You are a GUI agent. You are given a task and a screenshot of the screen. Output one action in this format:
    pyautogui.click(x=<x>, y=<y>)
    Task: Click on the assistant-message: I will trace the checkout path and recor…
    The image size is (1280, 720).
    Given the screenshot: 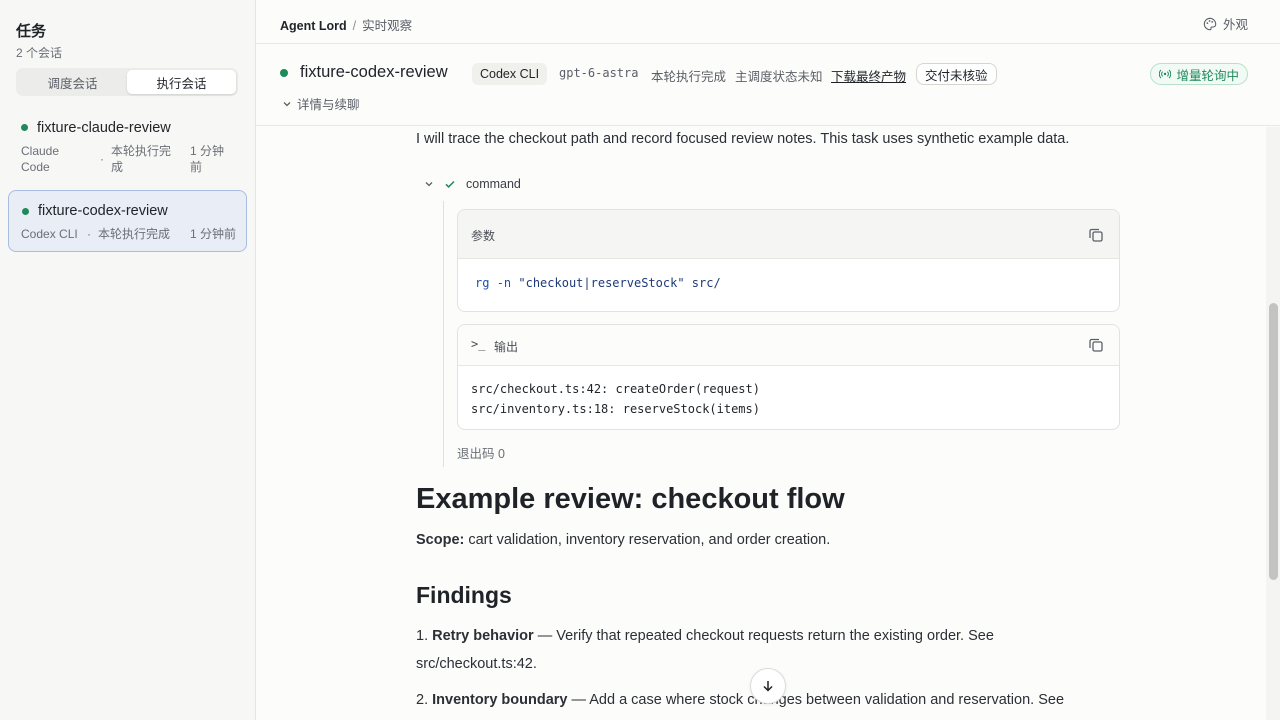 What is the action you would take?
    pyautogui.click(x=743, y=139)
    